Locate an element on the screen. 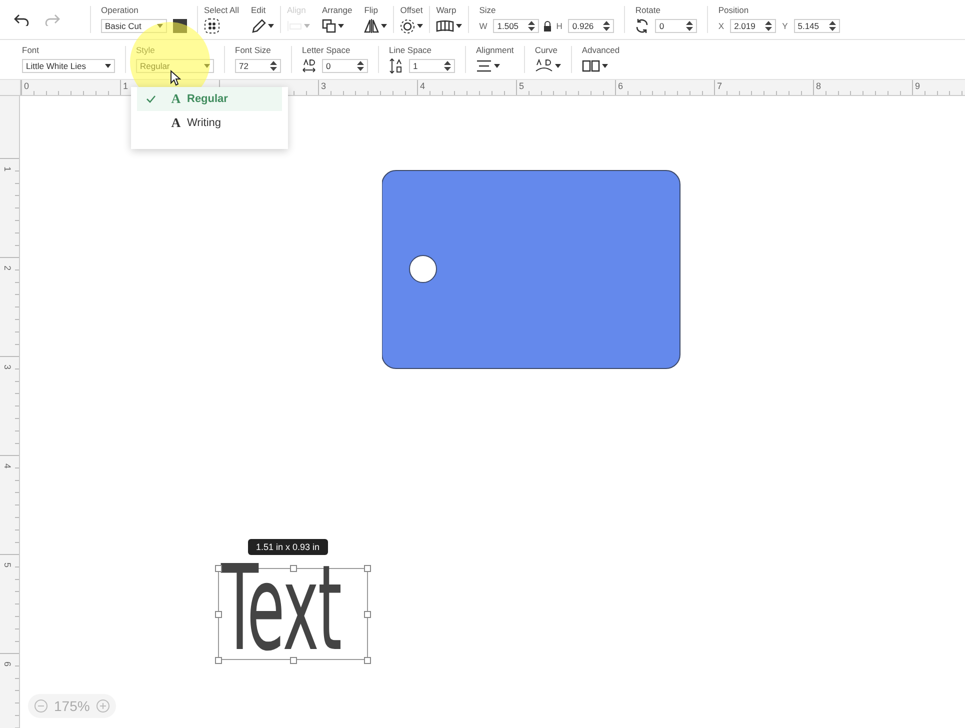 Image resolution: width=965 pixels, height=728 pixels. ruler-number: 7 is located at coordinates (719, 86).